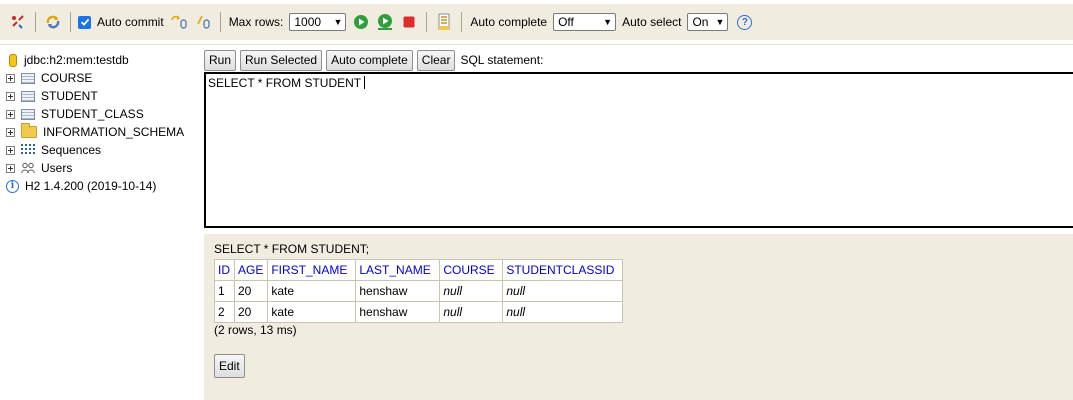  What do you see at coordinates (312, 270) in the screenshot?
I see `column-header-first-name: FIRST_NAME` at bounding box center [312, 270].